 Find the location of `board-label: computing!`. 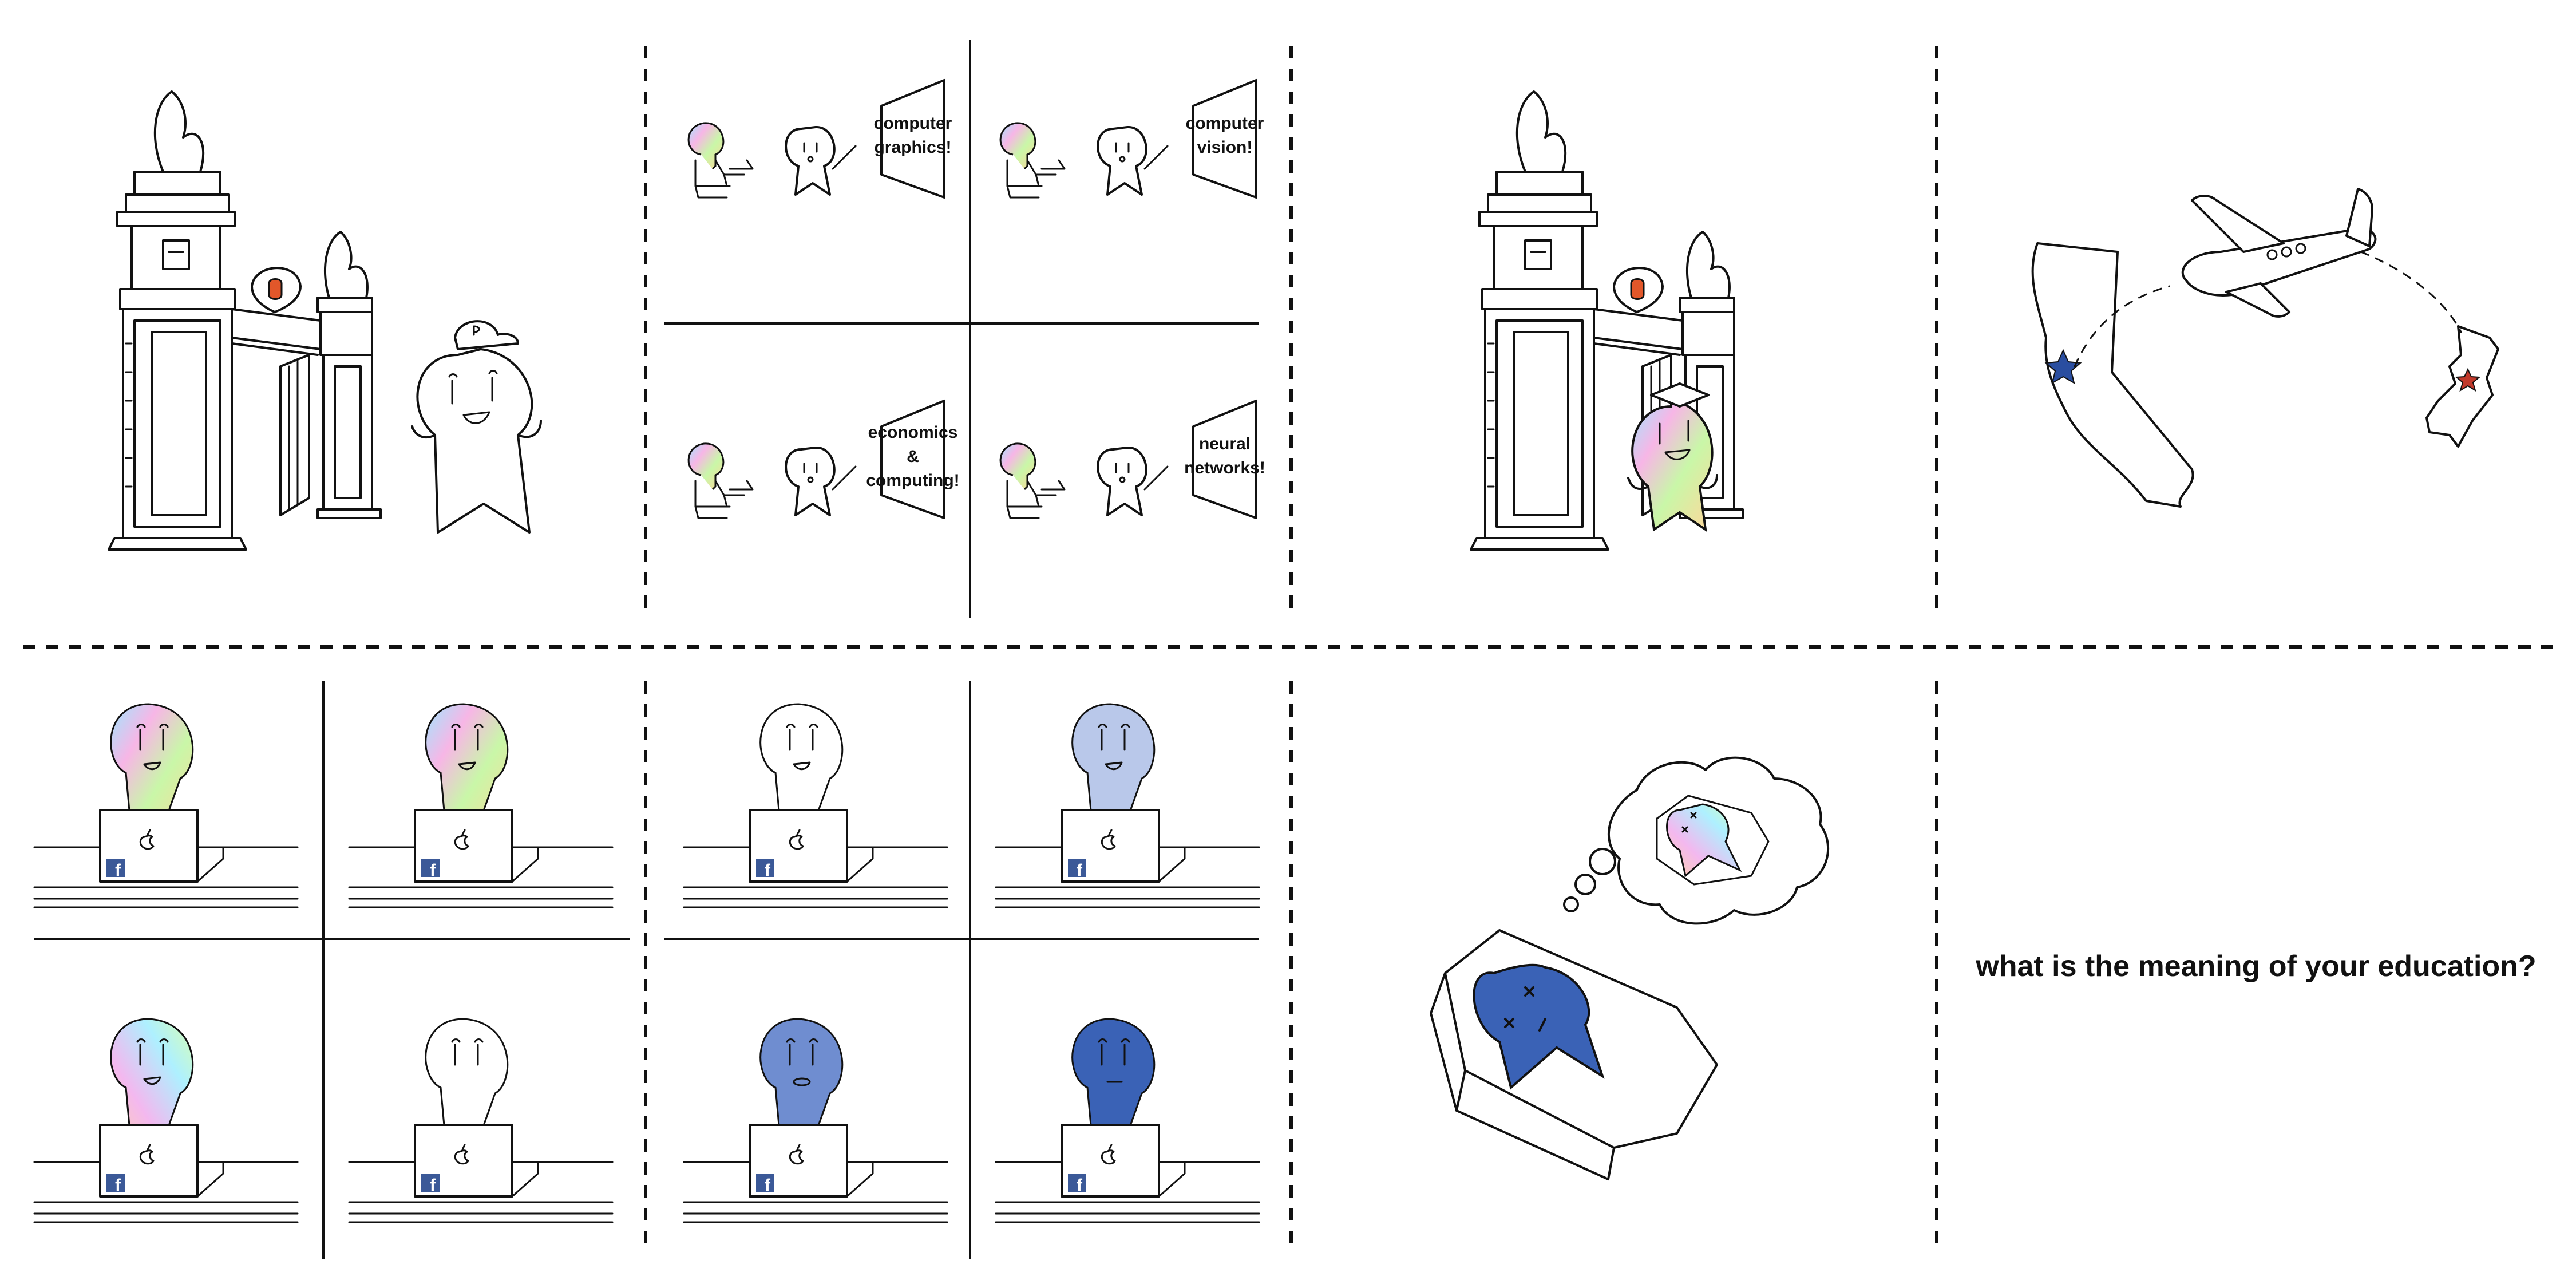

board-label: computing! is located at coordinates (912, 480).